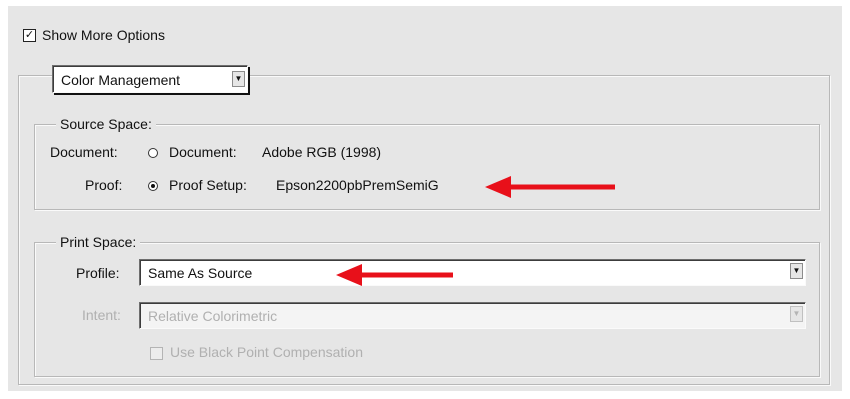 The width and height of the screenshot is (850, 399). I want to click on document-radio, so click(153, 153).